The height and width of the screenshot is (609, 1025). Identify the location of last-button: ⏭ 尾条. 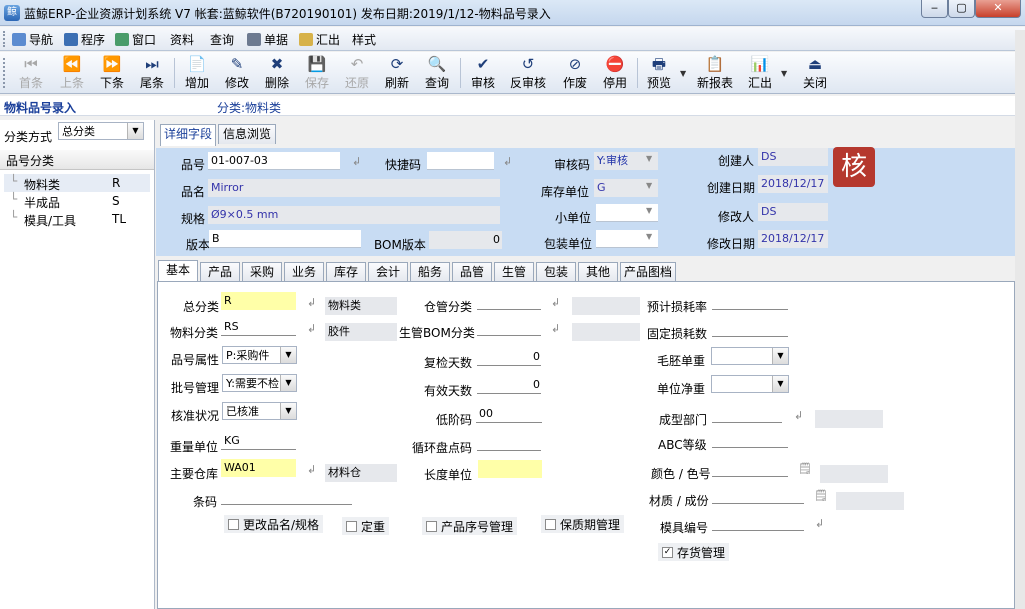
(152, 73).